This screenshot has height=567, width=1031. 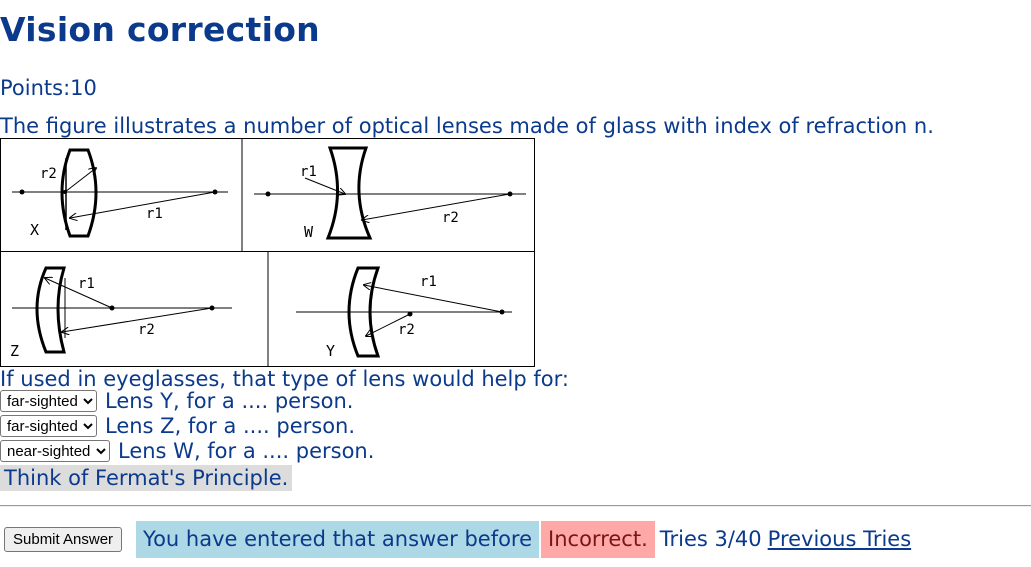 I want to click on lens-z-r2-label: r2, so click(x=146, y=330).